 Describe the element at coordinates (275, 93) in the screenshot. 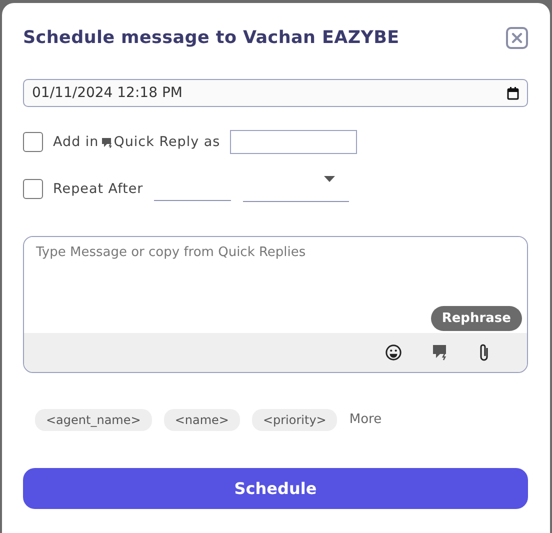

I see `date-time-field: 01/11/2024 12:18 PM` at that location.